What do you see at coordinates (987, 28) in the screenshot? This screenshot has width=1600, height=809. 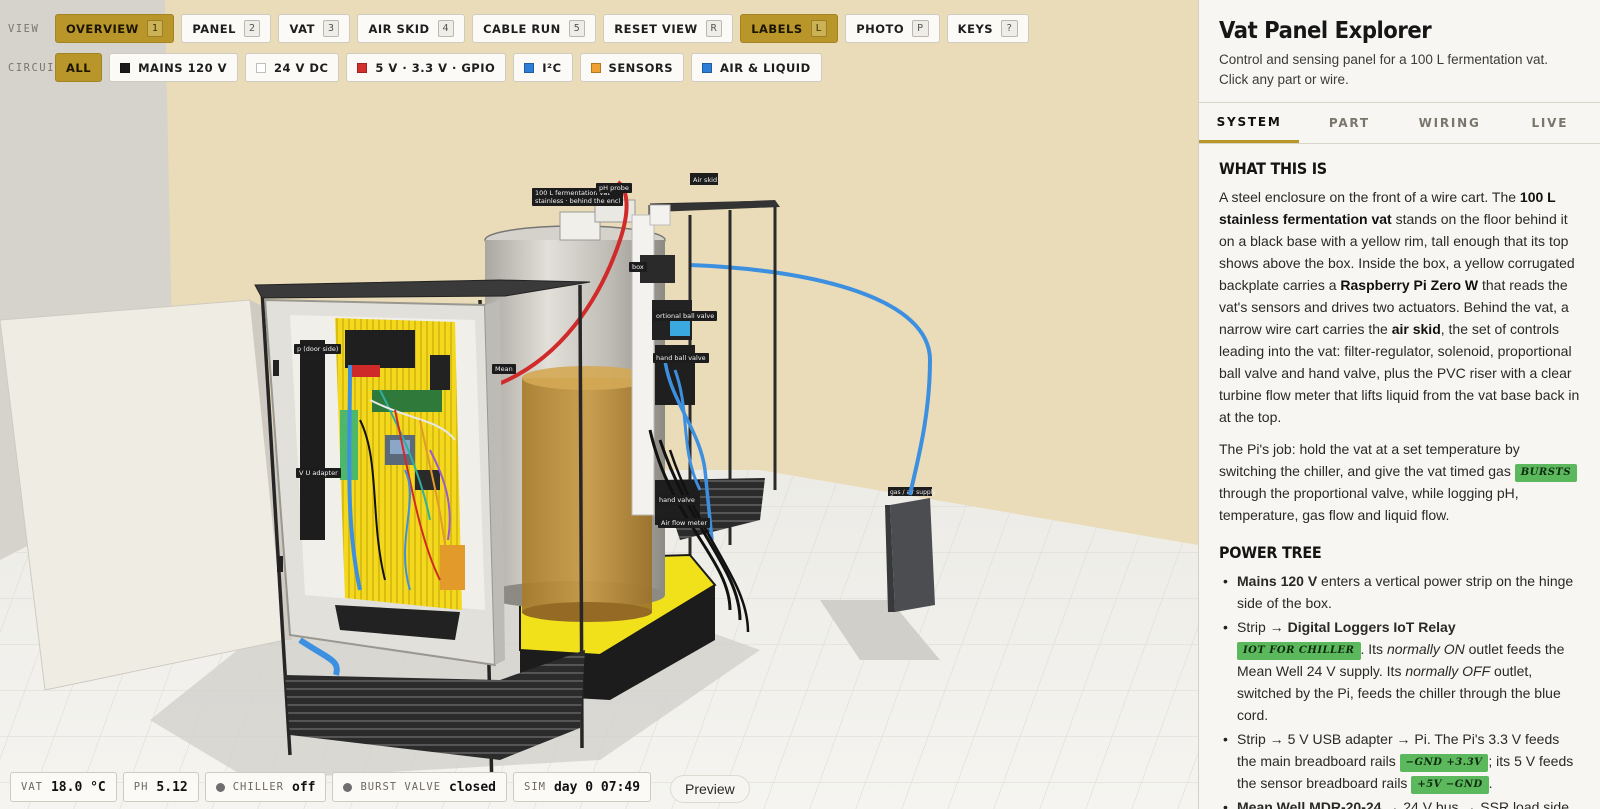 I see `view-button-keys: KEYS?` at bounding box center [987, 28].